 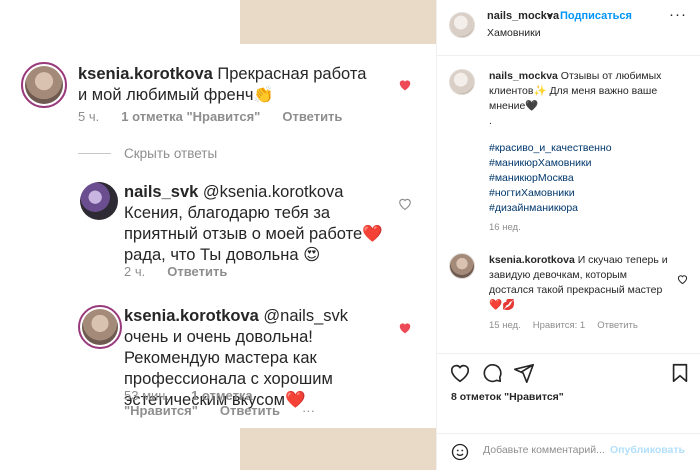 What do you see at coordinates (171, 153) in the screenshot?
I see `hide-replies-label: Скрыть ответы` at bounding box center [171, 153].